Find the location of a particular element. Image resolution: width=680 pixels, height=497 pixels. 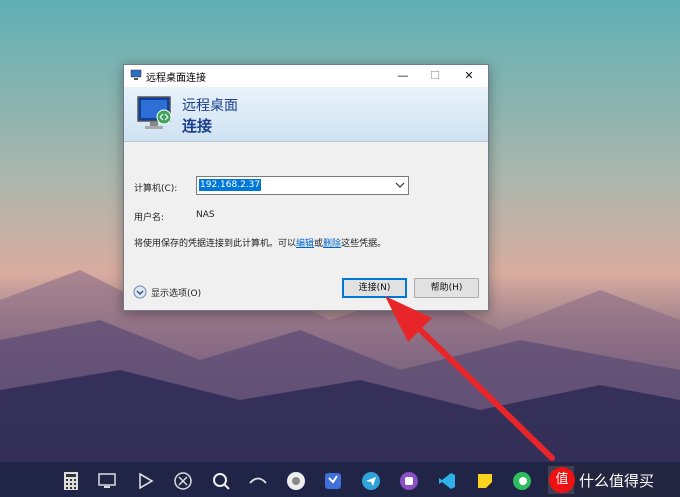

watermark-text: 什么值得买 is located at coordinates (617, 481).